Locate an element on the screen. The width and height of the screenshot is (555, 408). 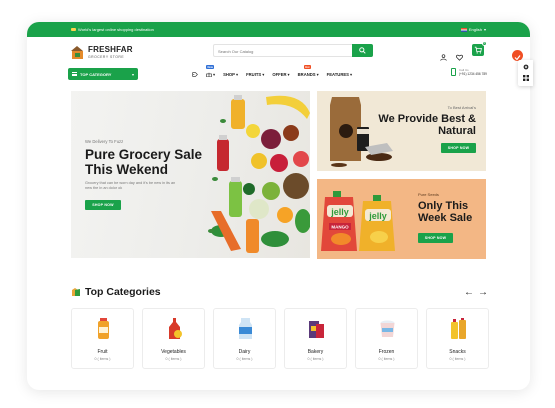
hero-title: Pure Grocery Sale This Wekend is located at coordinates (144, 162).